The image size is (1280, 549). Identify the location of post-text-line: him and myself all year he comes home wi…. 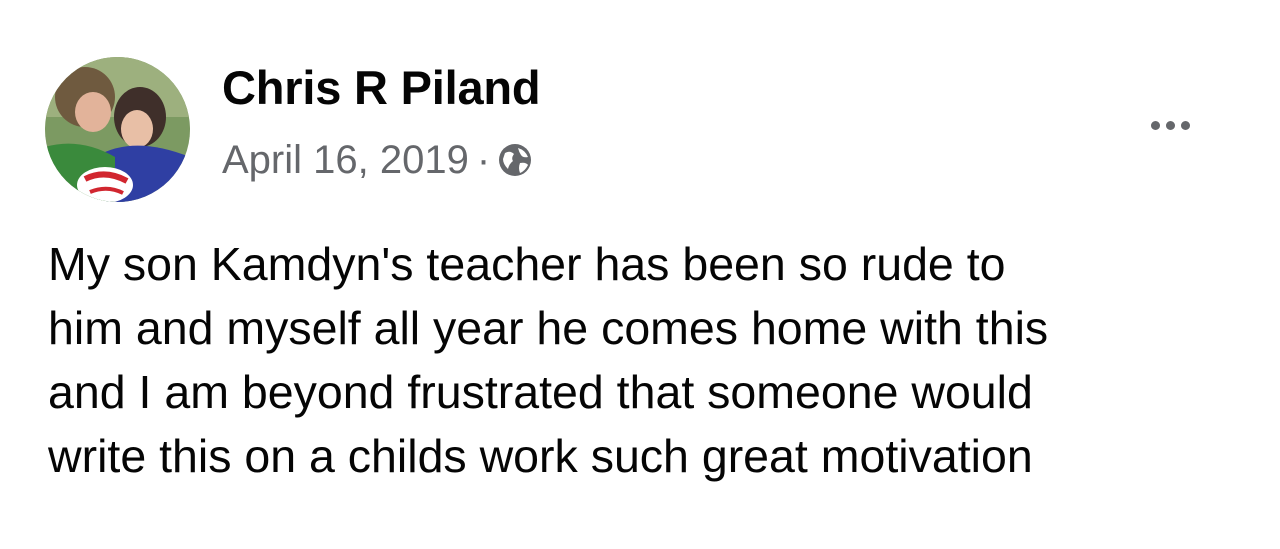
(548, 328).